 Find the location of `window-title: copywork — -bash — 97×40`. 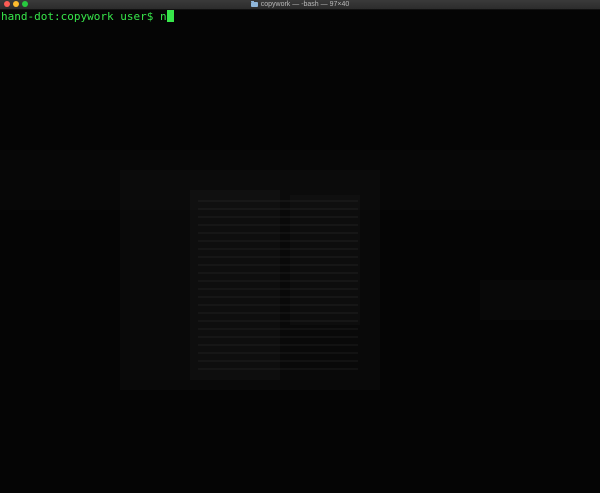

window-title: copywork — -bash — 97×40 is located at coordinates (300, 4).